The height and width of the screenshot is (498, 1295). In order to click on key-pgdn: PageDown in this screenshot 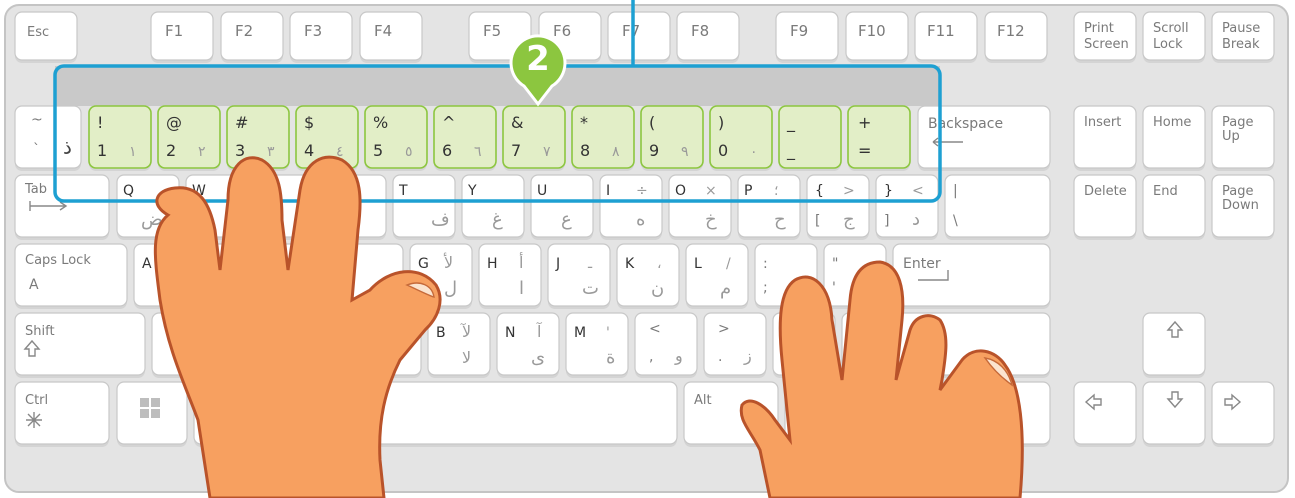, I will do `click(1243, 207)`.